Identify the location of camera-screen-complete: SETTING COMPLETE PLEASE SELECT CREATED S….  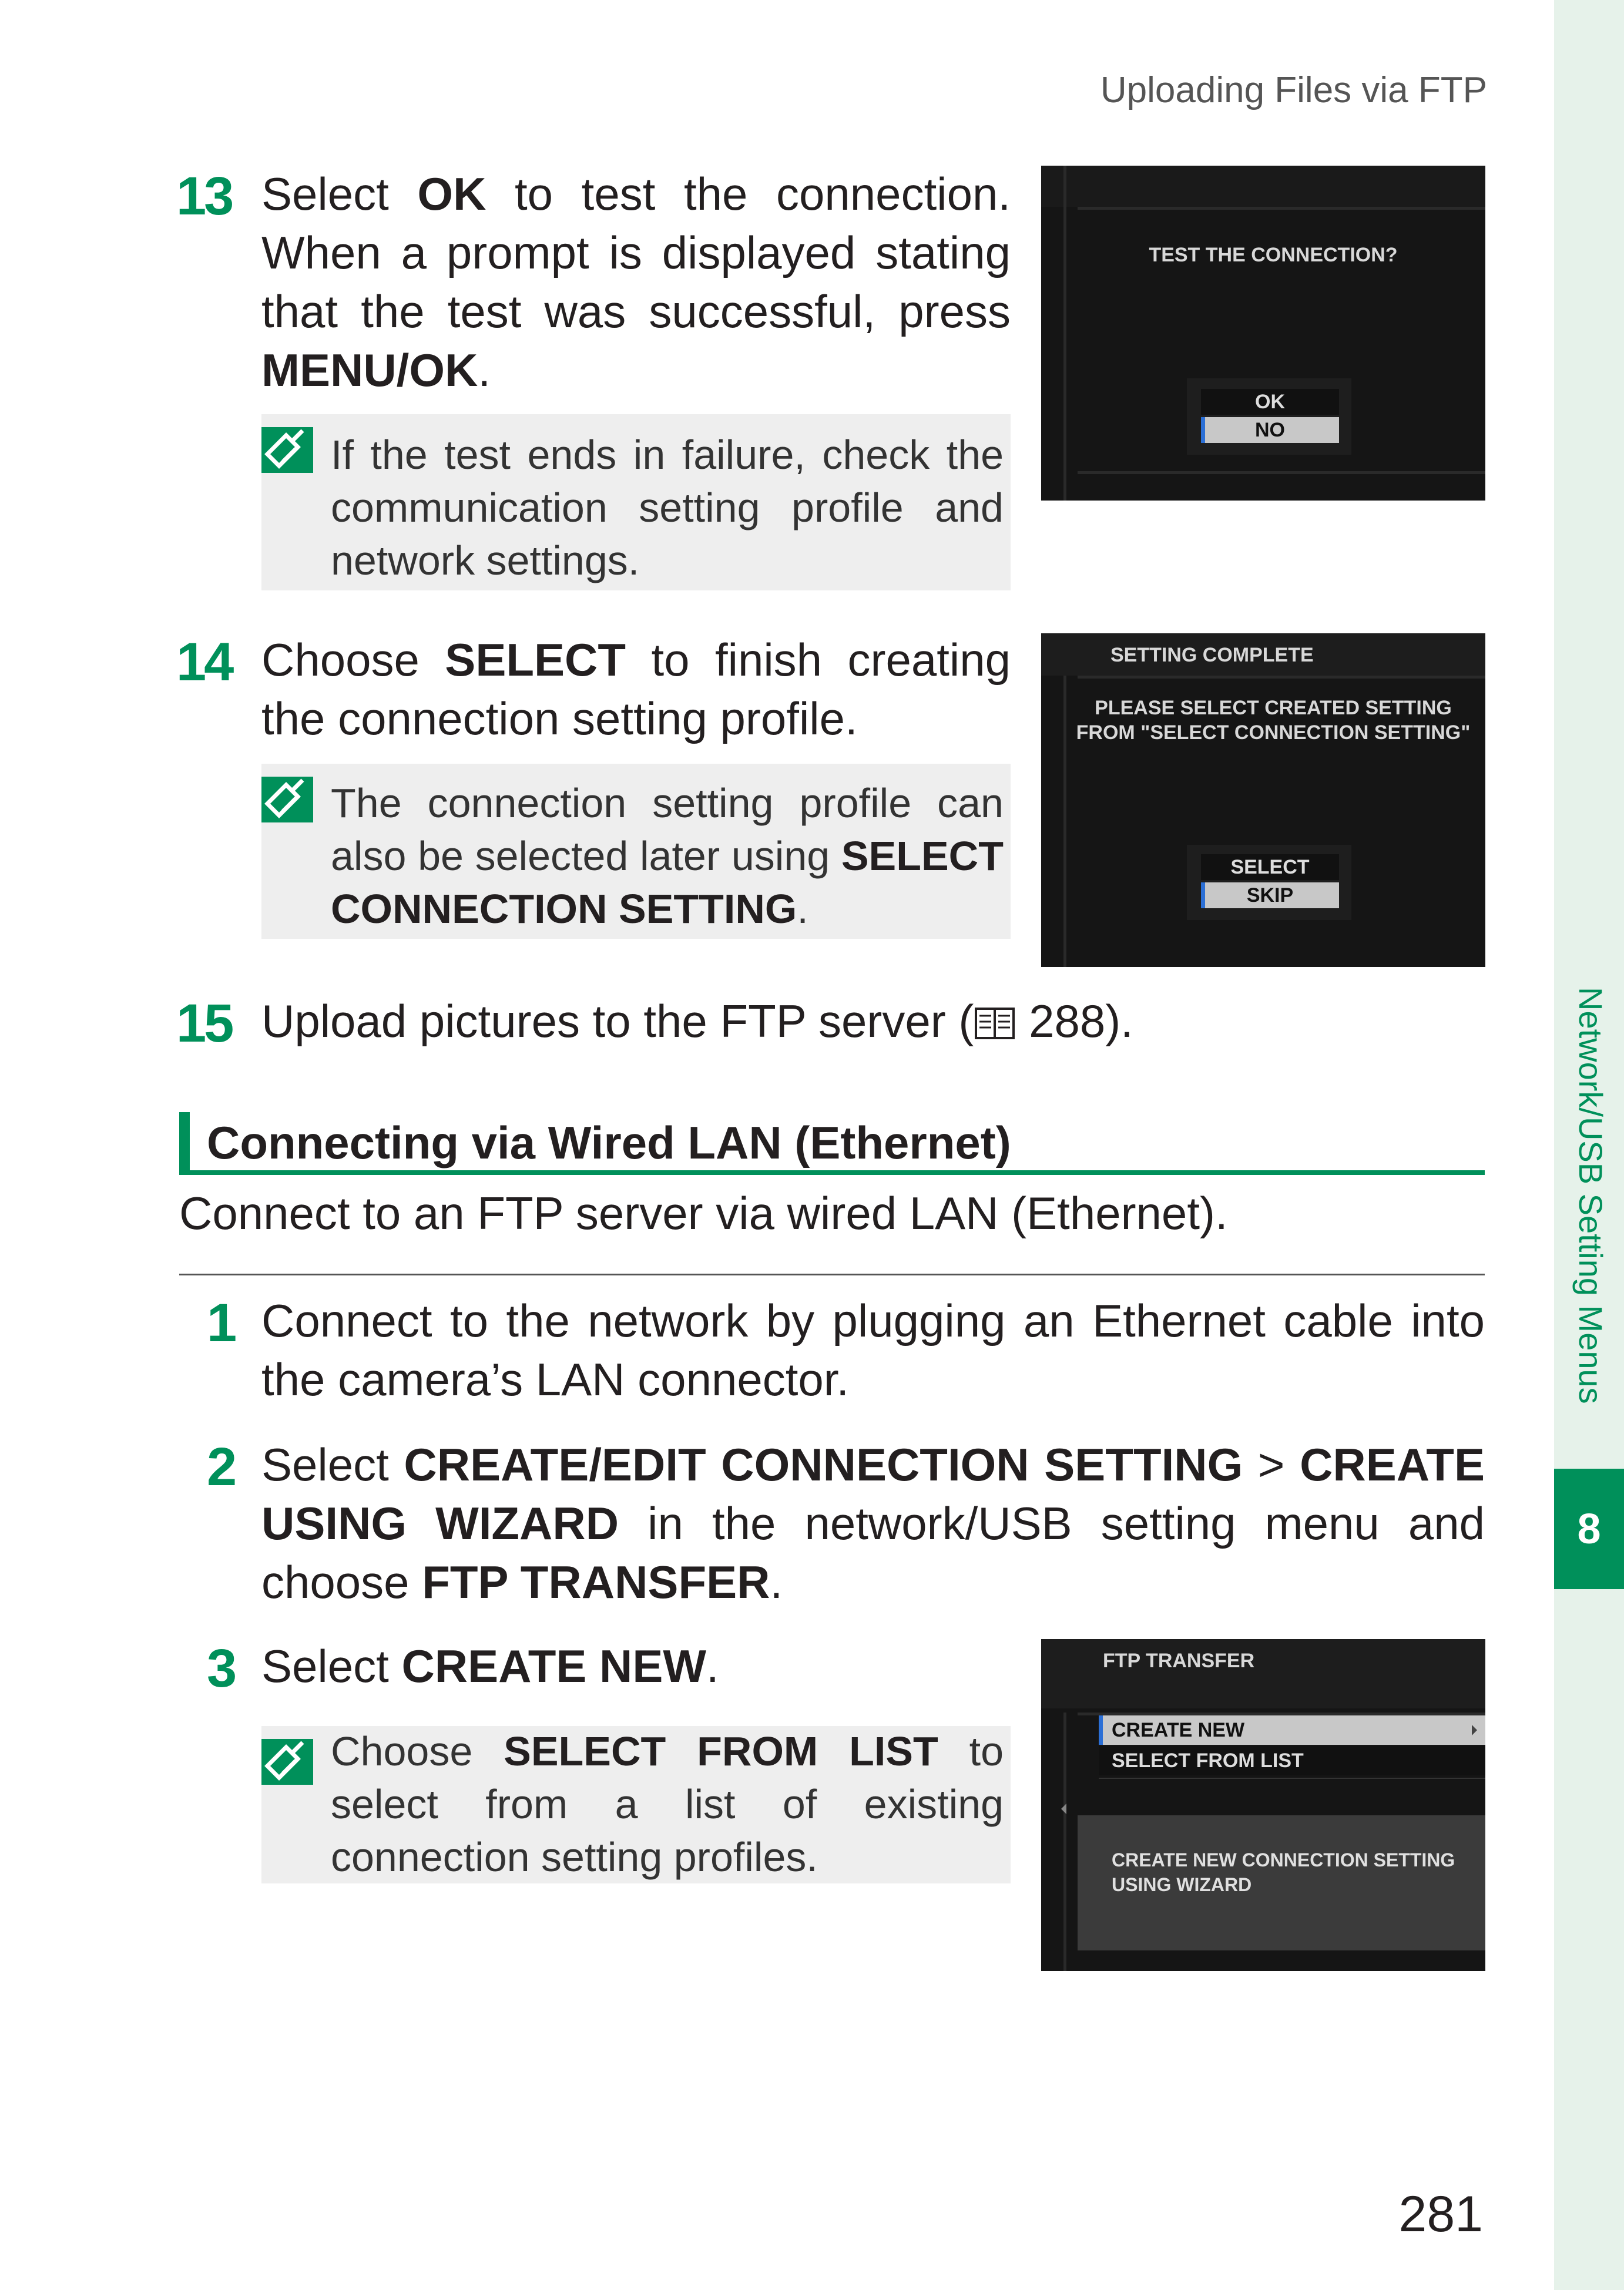
(1263, 800).